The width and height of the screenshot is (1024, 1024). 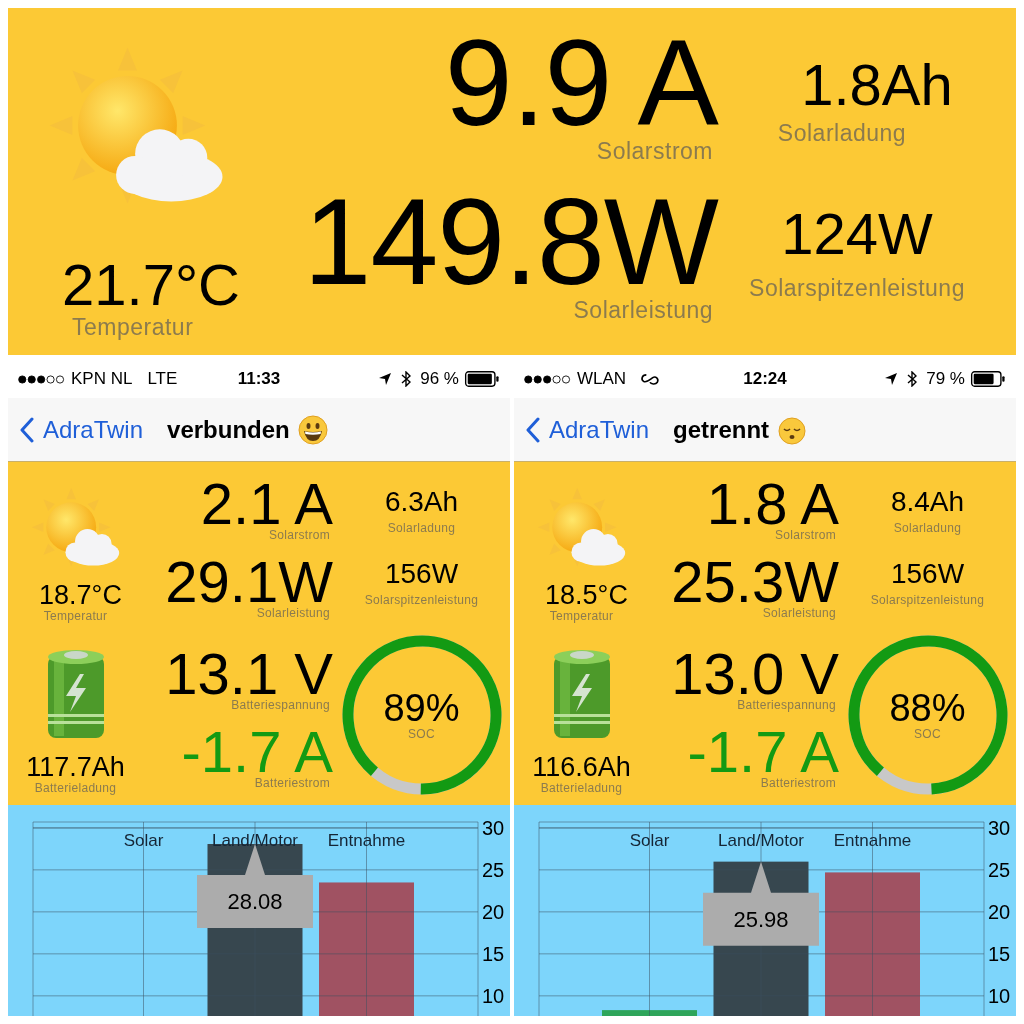 What do you see at coordinates (80, 595) in the screenshot?
I see `temperature-value: 18.7°C` at bounding box center [80, 595].